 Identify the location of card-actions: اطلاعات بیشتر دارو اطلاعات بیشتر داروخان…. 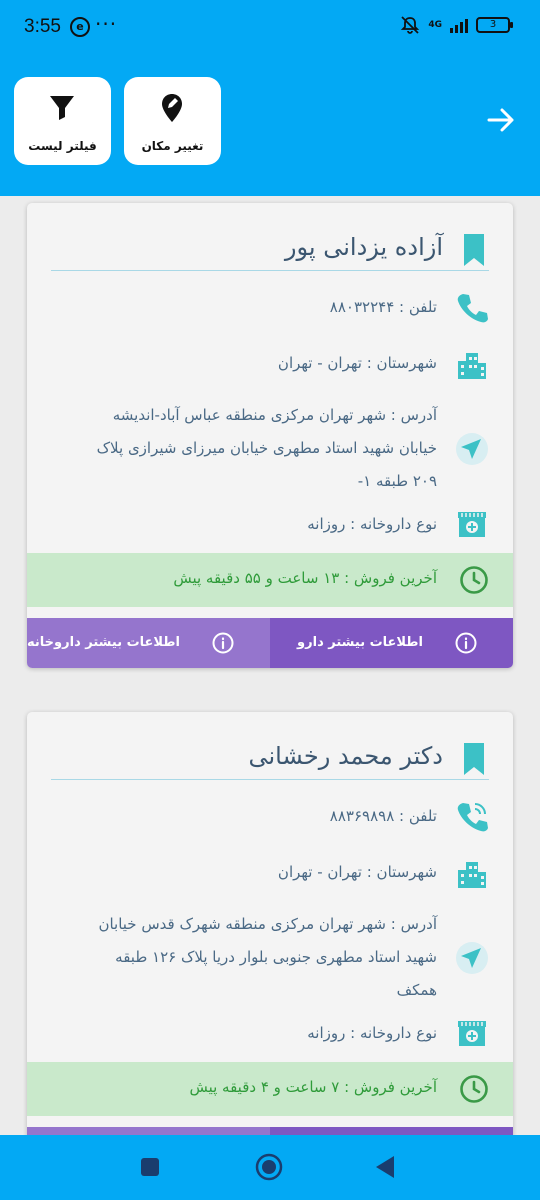
(270, 643).